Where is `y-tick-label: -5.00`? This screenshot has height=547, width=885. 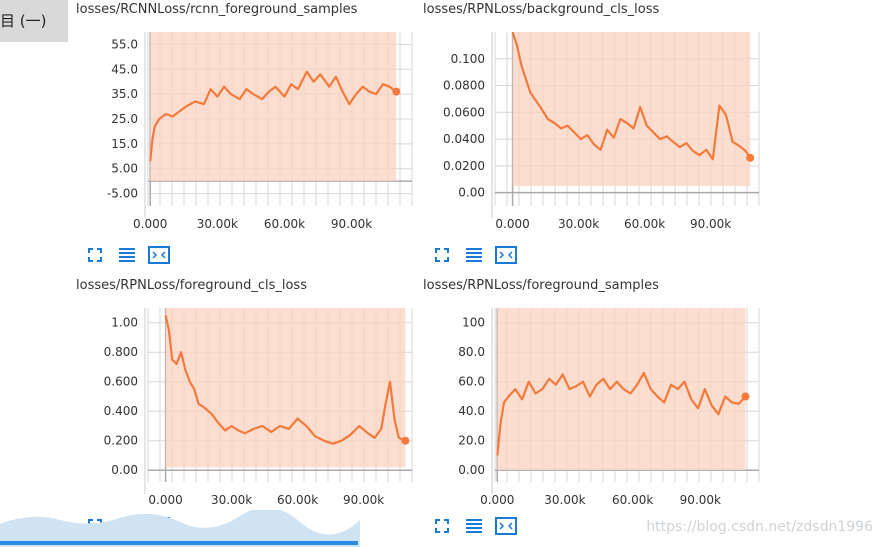
y-tick-label: -5.00 is located at coordinates (122, 194).